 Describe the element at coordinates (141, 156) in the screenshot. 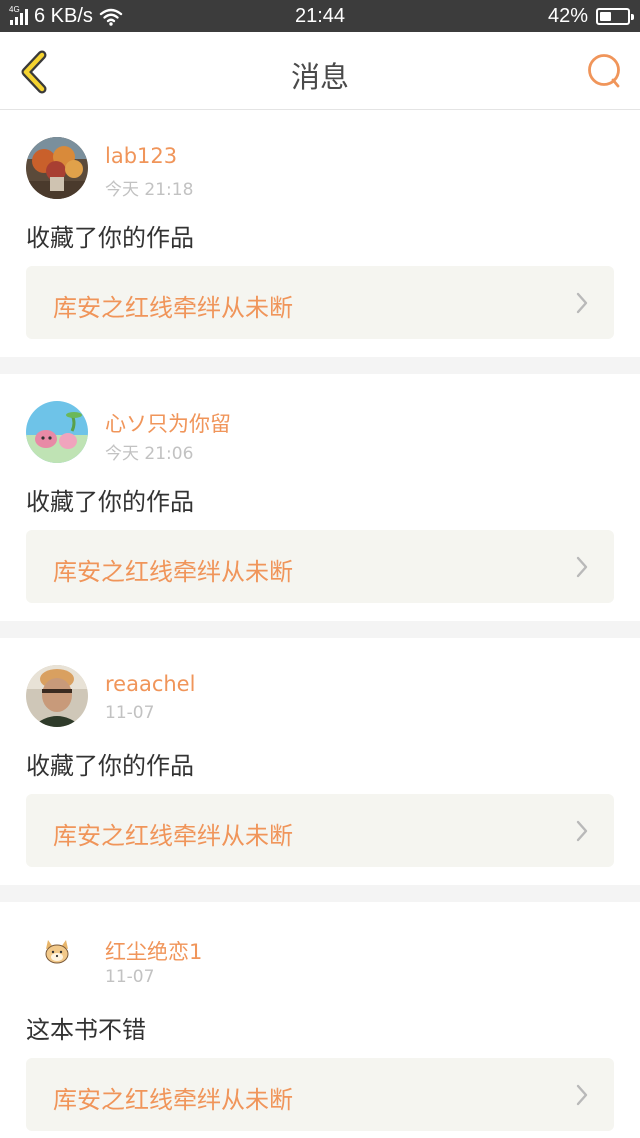

I see `username: lab123` at that location.